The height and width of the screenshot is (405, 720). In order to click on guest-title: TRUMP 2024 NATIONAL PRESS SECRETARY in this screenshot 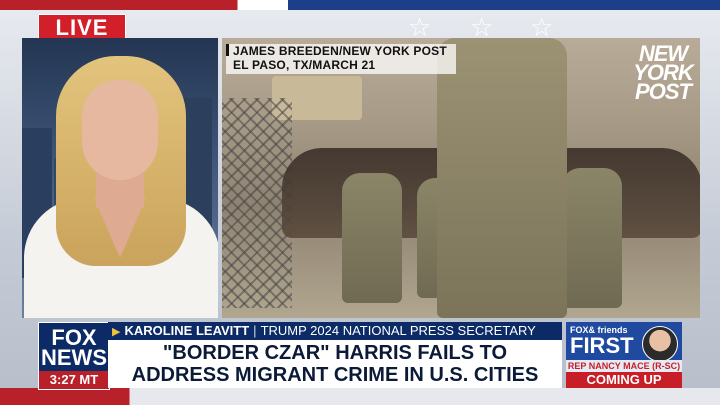, I will do `click(398, 330)`.